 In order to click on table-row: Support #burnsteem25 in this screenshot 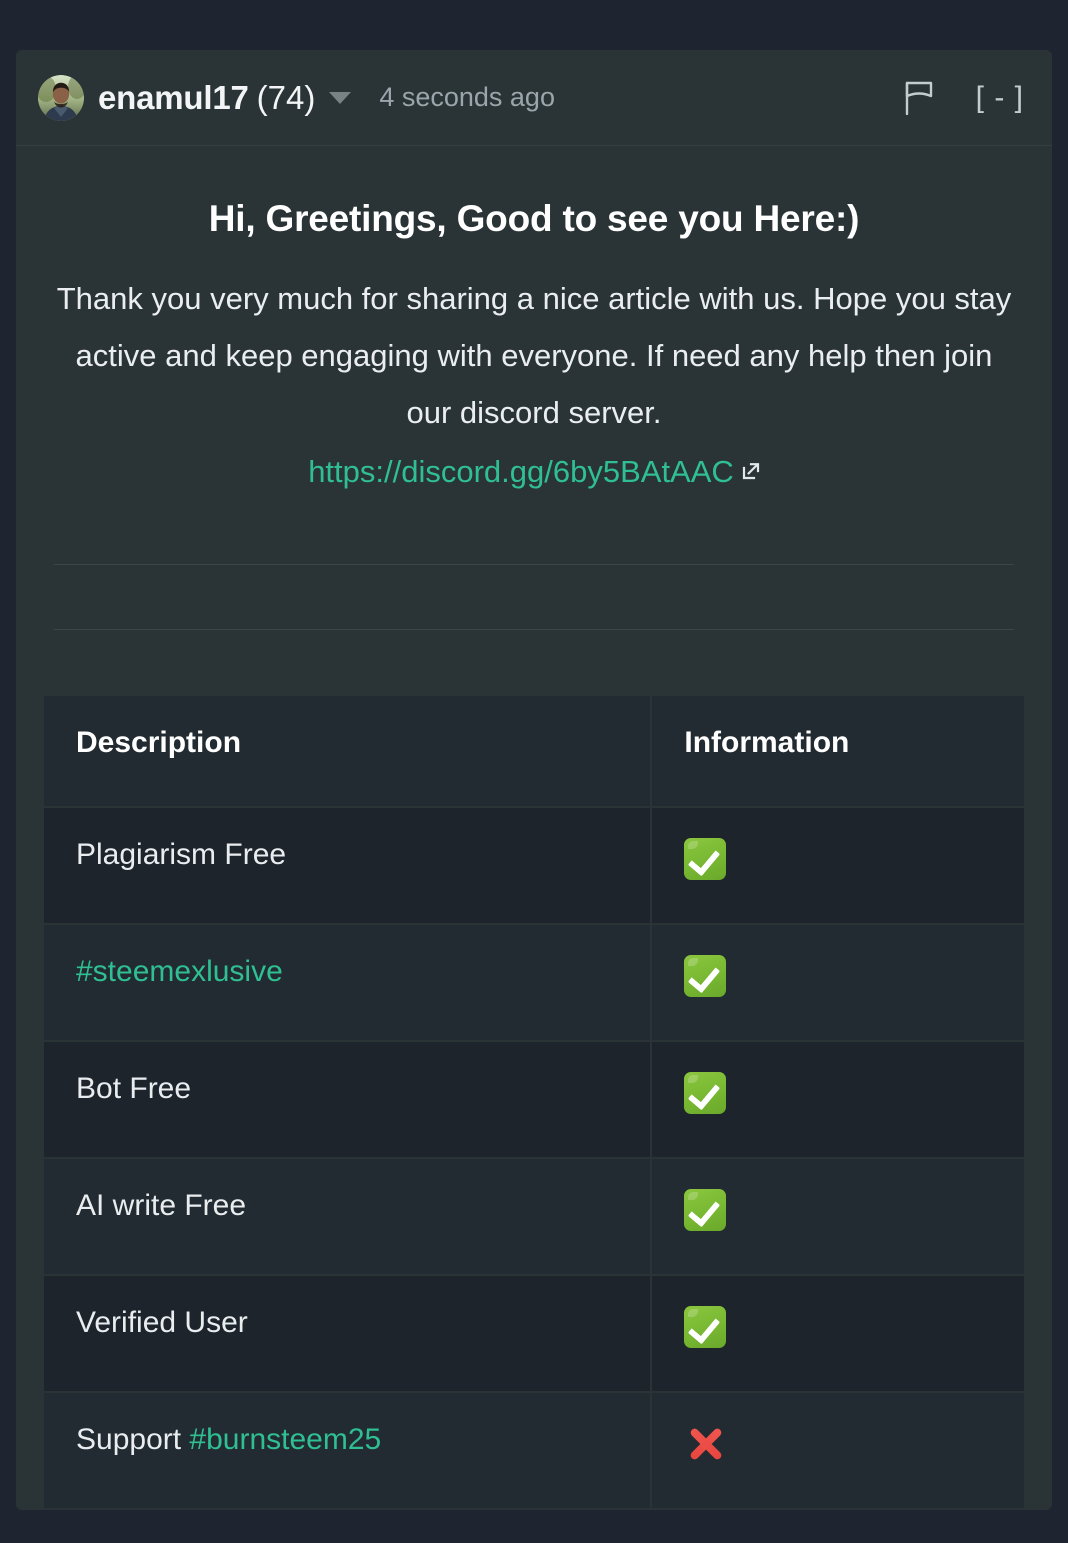, I will do `click(534, 1450)`.